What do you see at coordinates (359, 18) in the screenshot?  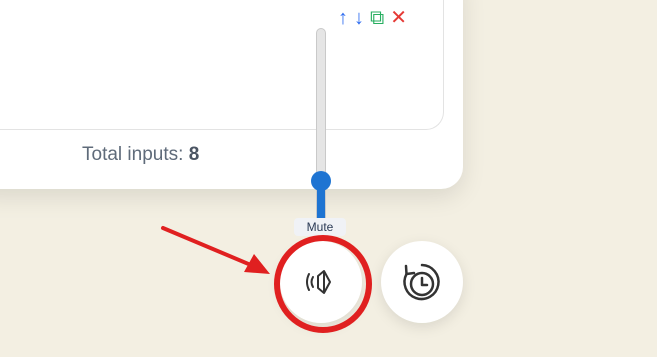 I see `move-down-icon: ↓` at bounding box center [359, 18].